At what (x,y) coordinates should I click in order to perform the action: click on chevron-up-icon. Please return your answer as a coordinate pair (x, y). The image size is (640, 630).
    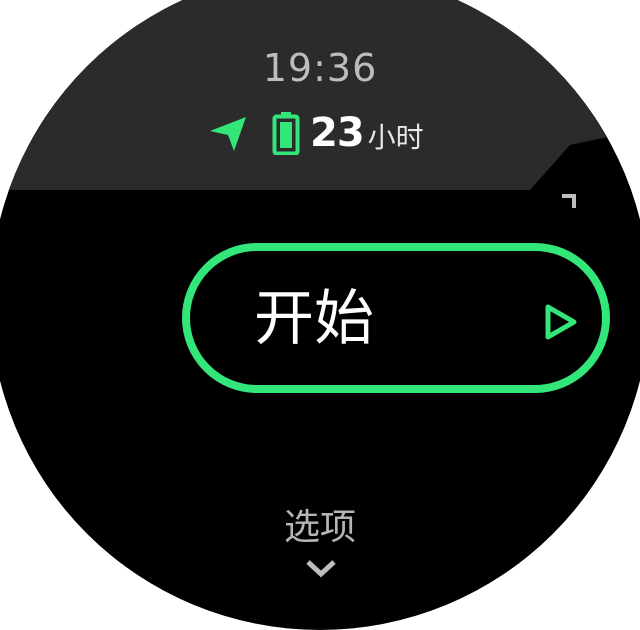
    Looking at the image, I should click on (569, 201).